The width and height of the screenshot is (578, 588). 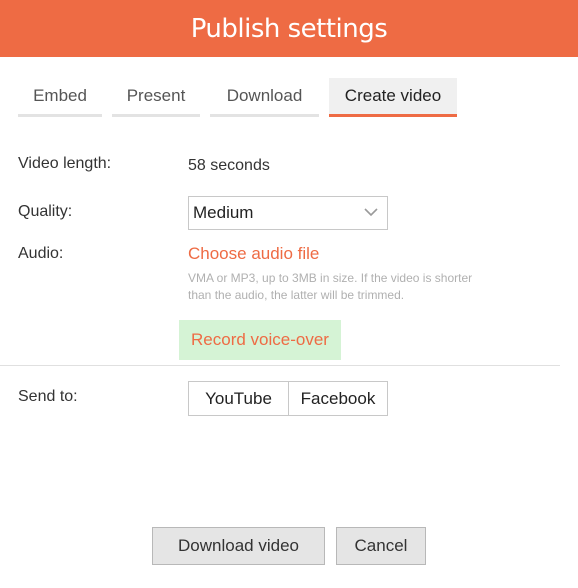 I want to click on quality-selected-value: Medium, so click(x=223, y=212).